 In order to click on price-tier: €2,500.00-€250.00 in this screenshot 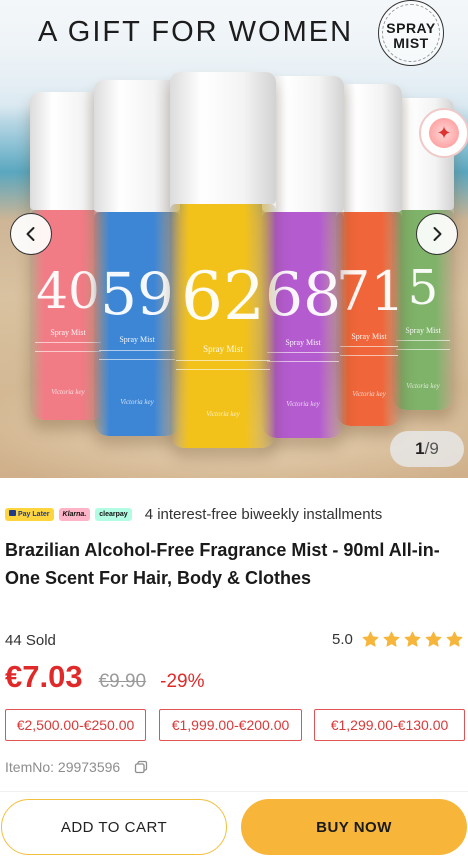, I will do `click(75, 725)`.